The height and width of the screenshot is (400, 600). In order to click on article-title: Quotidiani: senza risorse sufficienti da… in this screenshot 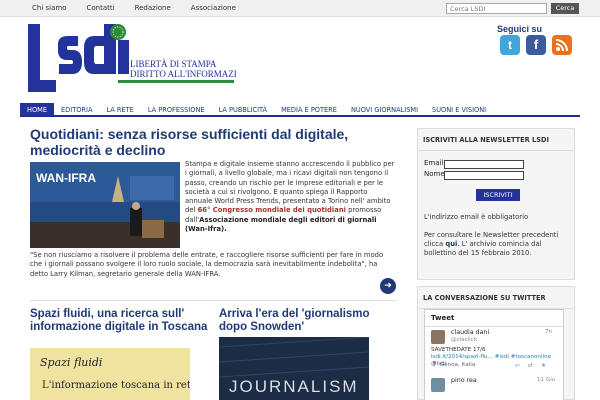, I will do `click(215, 142)`.